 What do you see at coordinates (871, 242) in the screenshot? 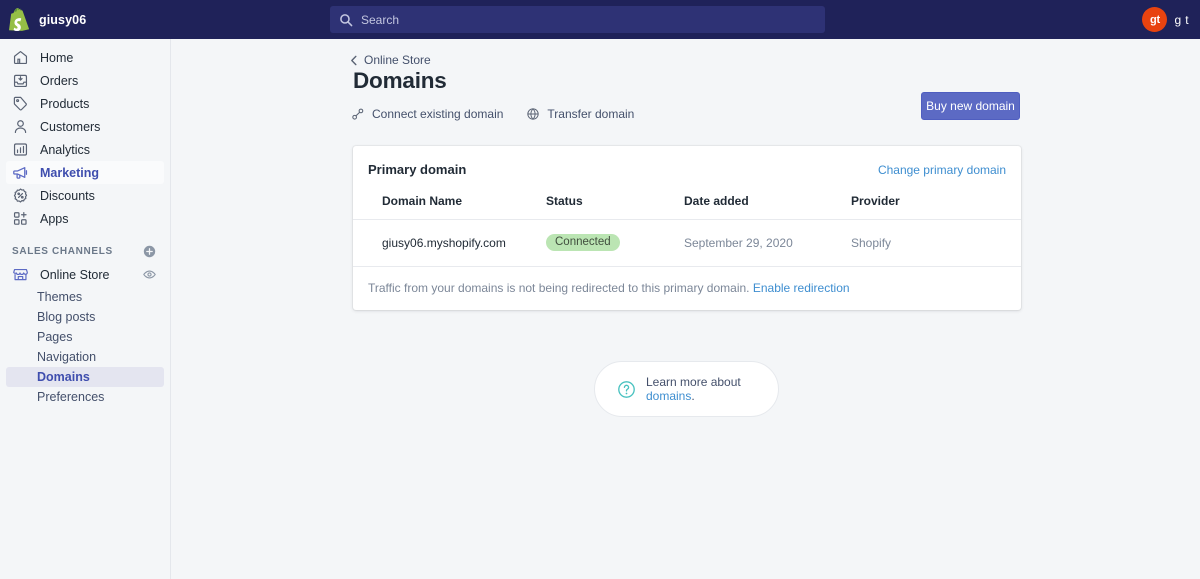
I see `cell-provider: Shopify` at bounding box center [871, 242].